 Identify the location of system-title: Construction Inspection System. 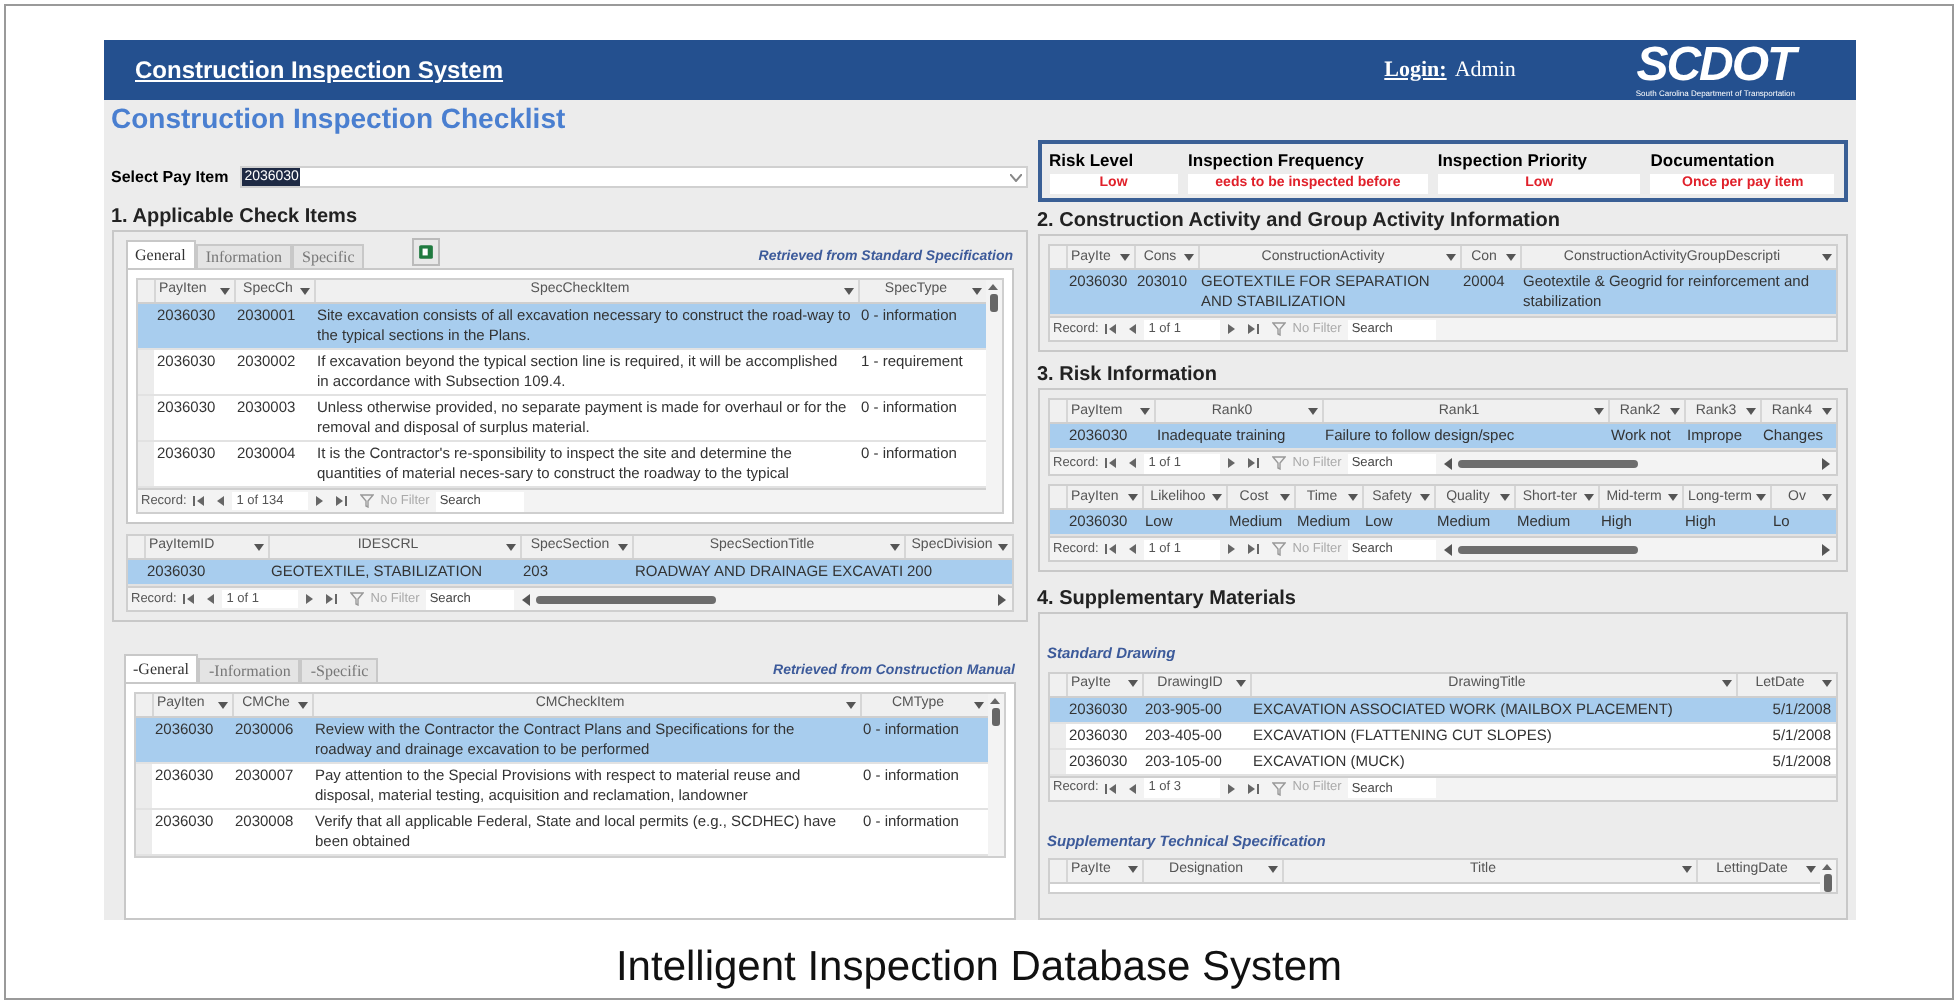
(319, 70).